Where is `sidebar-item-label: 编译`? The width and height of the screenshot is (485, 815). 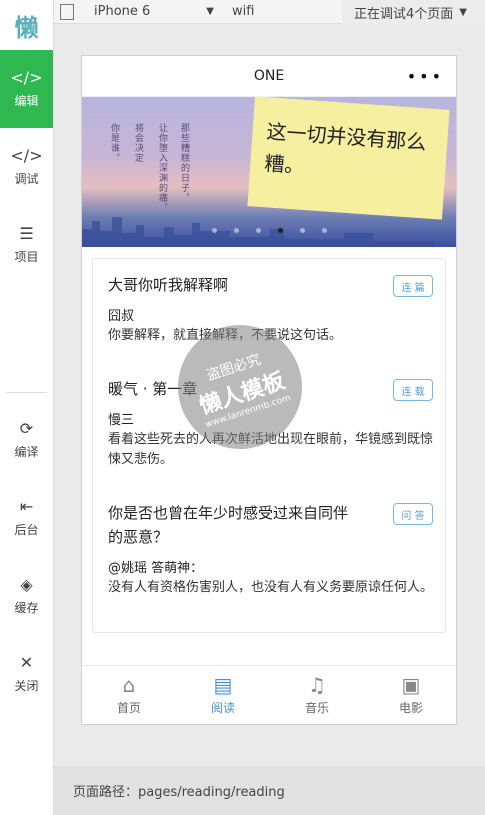
sidebar-item-label: 编译 is located at coordinates (26, 451).